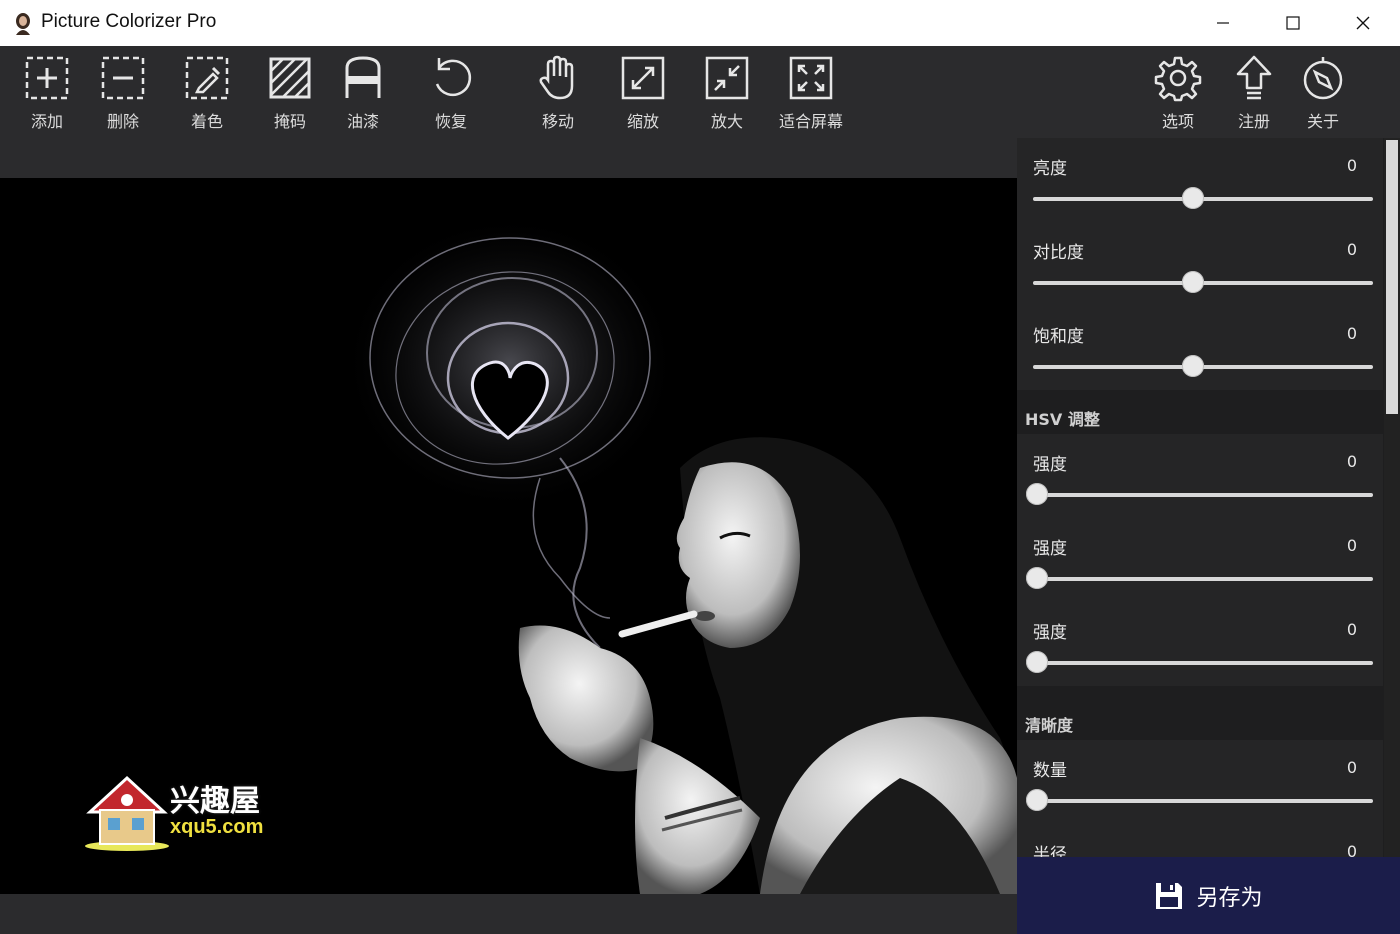 The height and width of the screenshot is (934, 1400). Describe the element at coordinates (1322, 121) in the screenshot. I see `about-label: 关于` at that location.